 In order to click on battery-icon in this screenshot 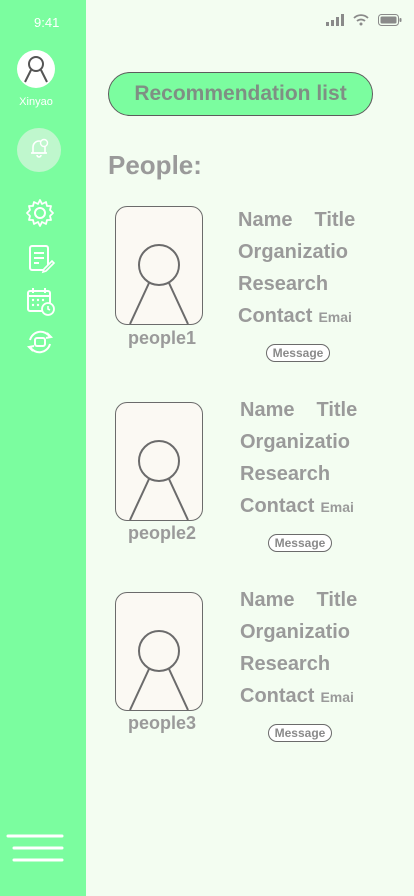, I will do `click(390, 22)`.